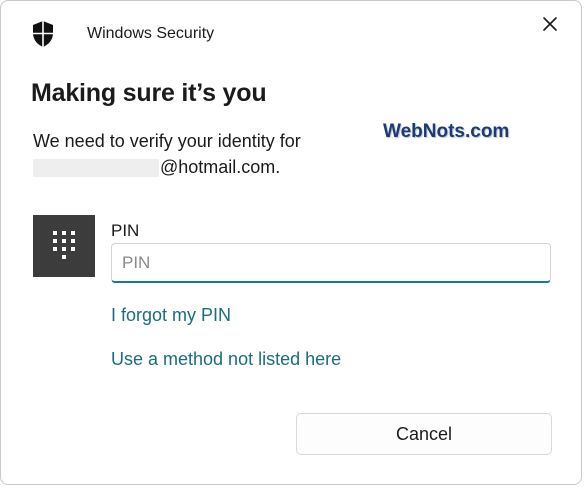 The height and width of the screenshot is (487, 584). I want to click on app-title: Windows Security, so click(151, 33).